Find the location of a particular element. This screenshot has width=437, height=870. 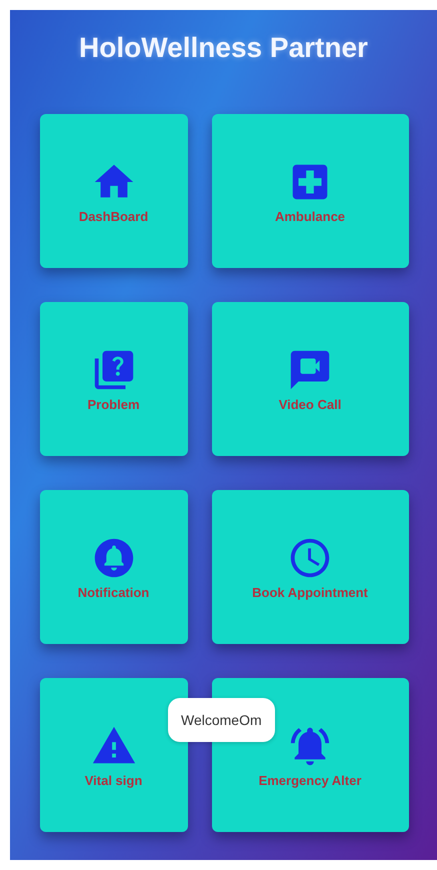

menu-tile: Ambulance is located at coordinates (310, 191).